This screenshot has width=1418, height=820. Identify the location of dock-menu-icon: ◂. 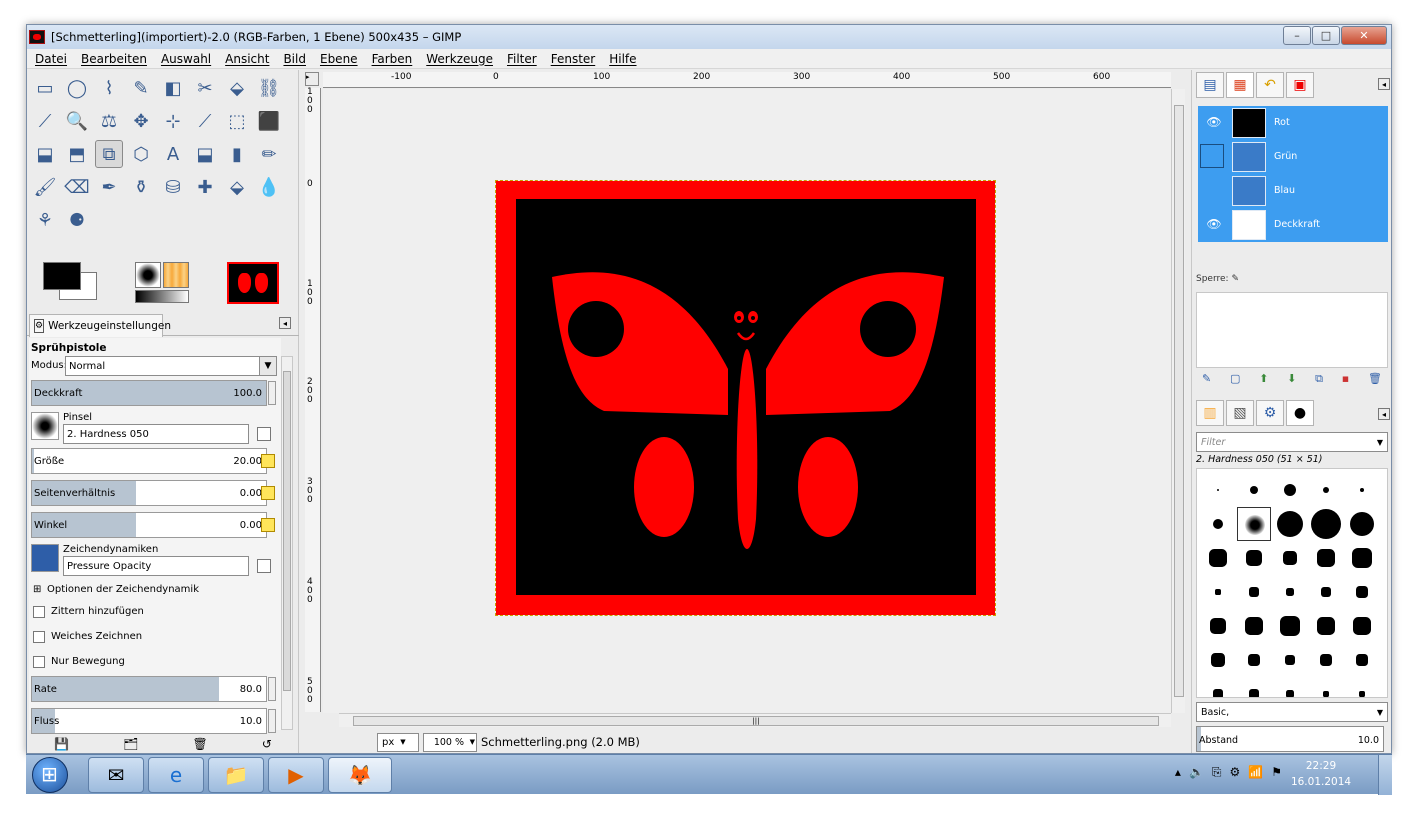
(1384, 84).